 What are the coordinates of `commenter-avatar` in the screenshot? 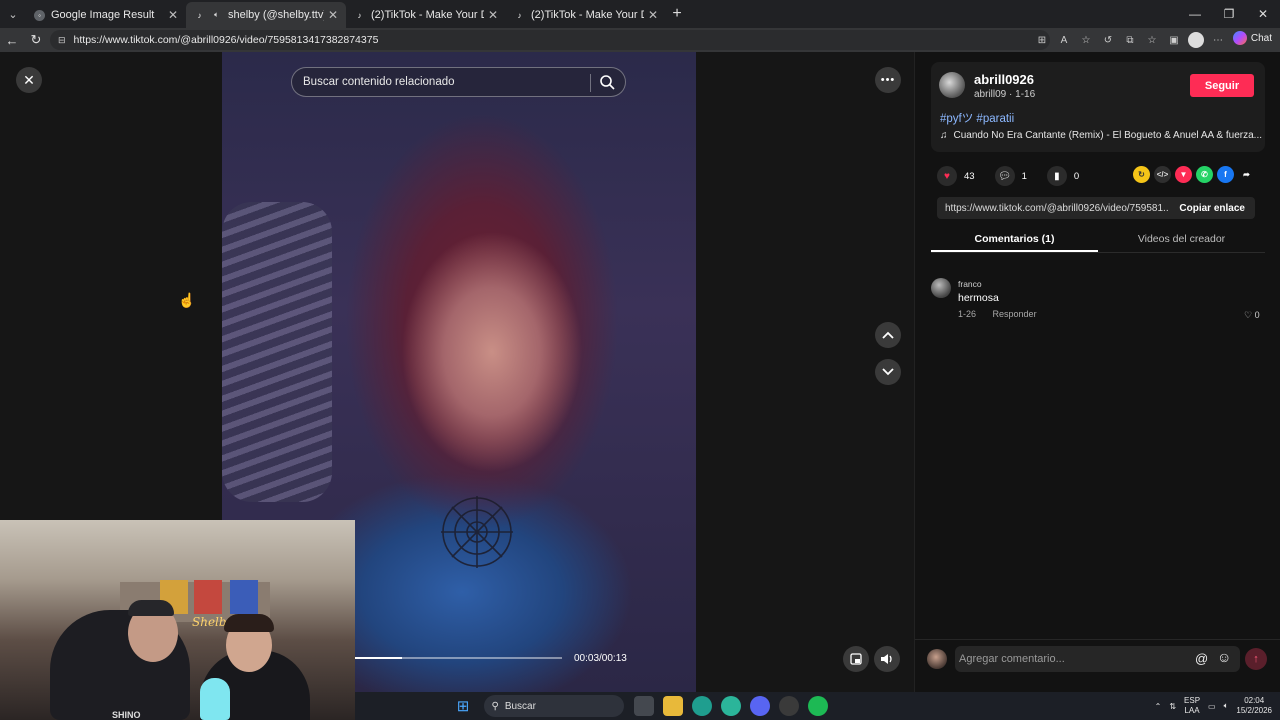 It's located at (941, 288).